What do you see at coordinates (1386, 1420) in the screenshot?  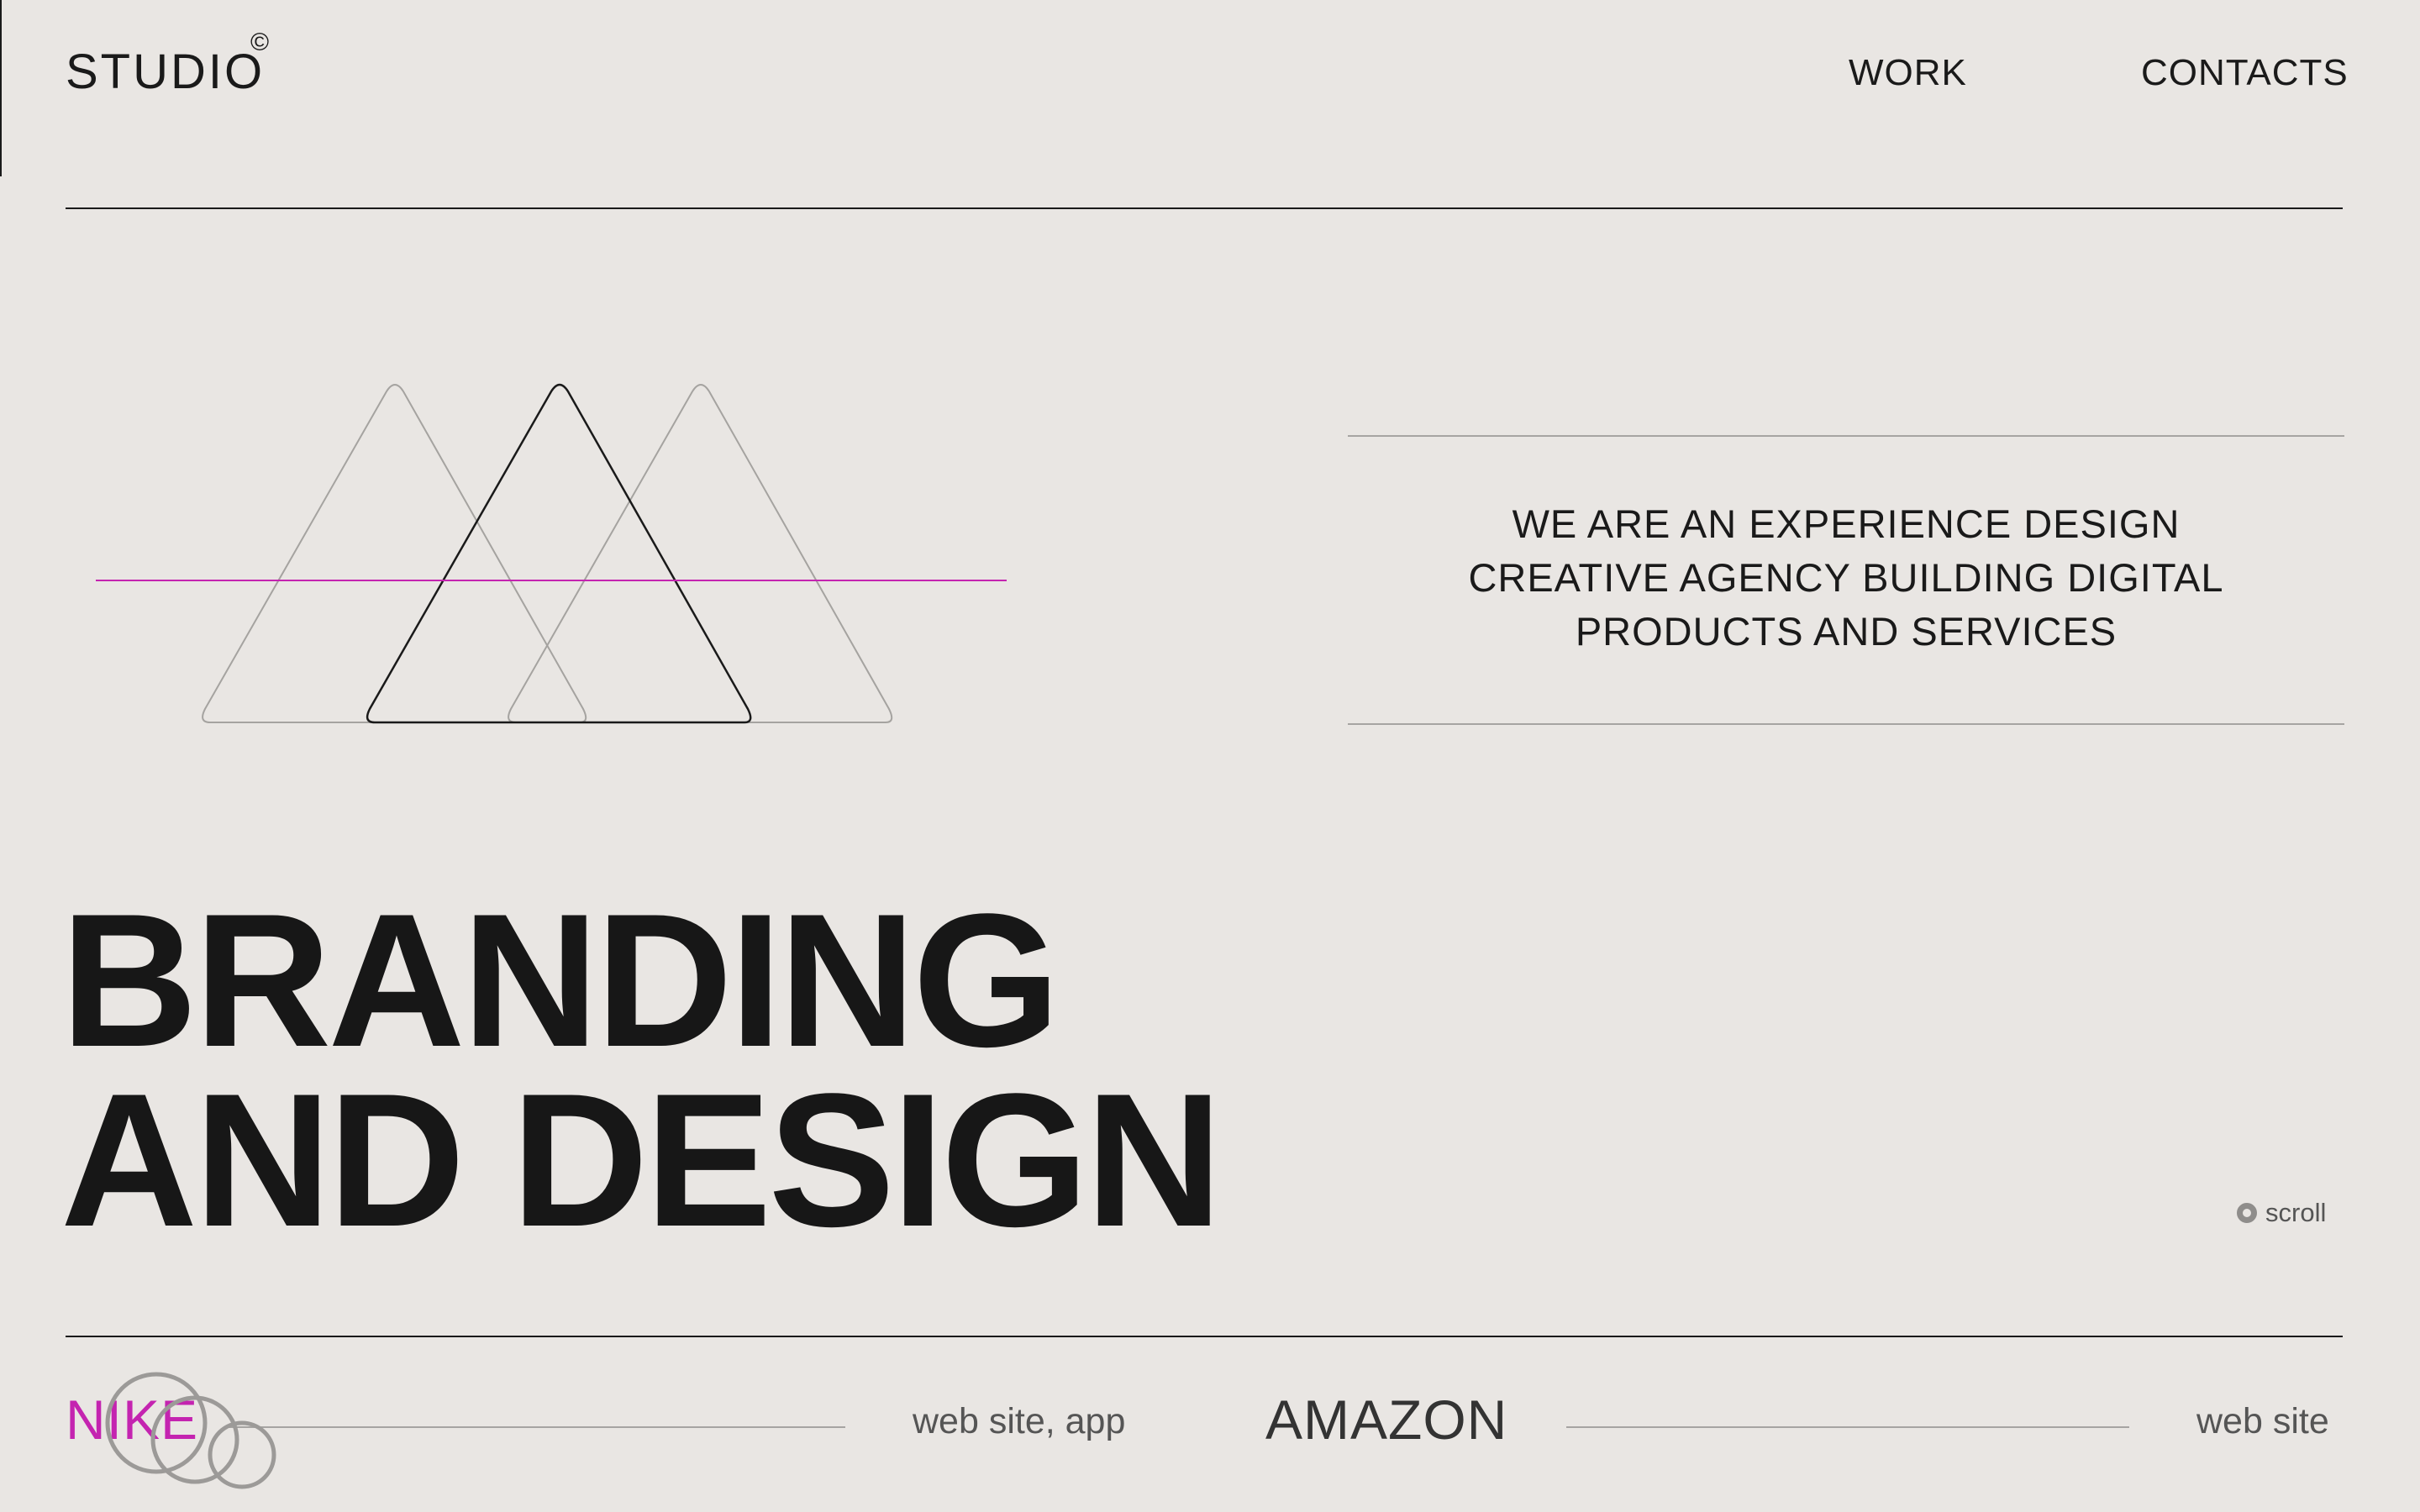 I see `project-name: AMAZON` at bounding box center [1386, 1420].